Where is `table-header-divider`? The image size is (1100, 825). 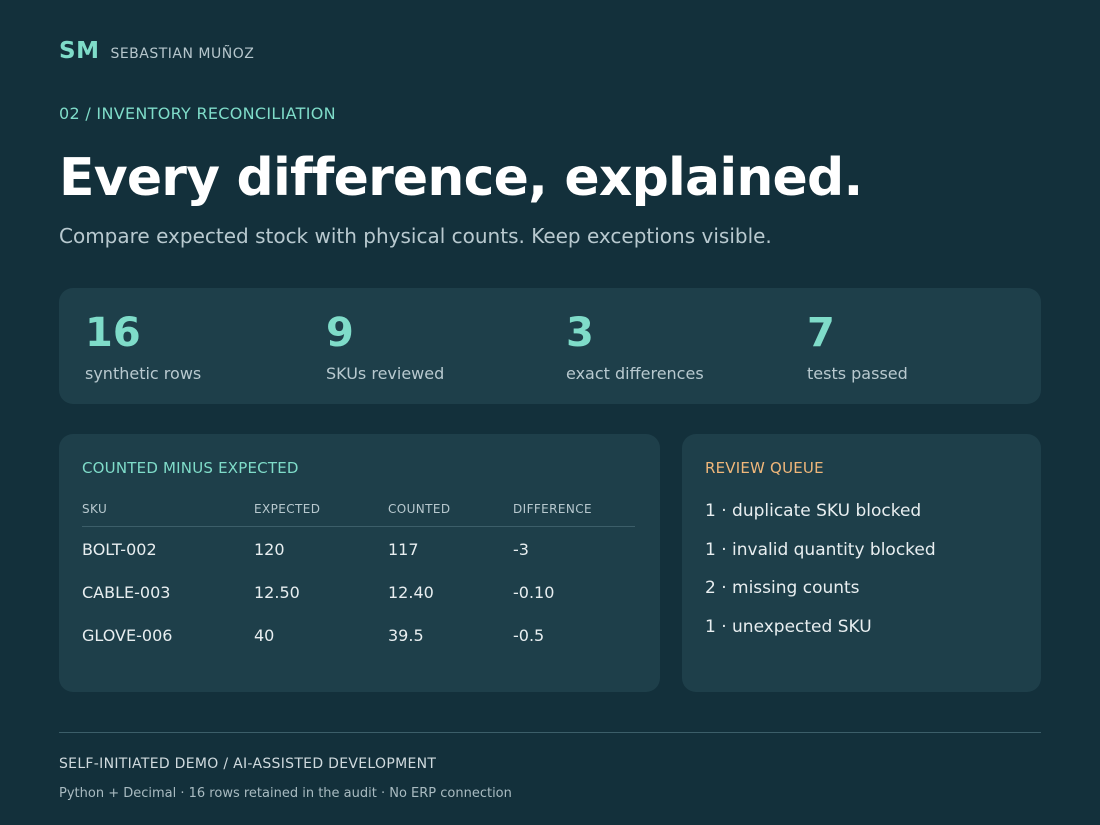 table-header-divider is located at coordinates (358, 526).